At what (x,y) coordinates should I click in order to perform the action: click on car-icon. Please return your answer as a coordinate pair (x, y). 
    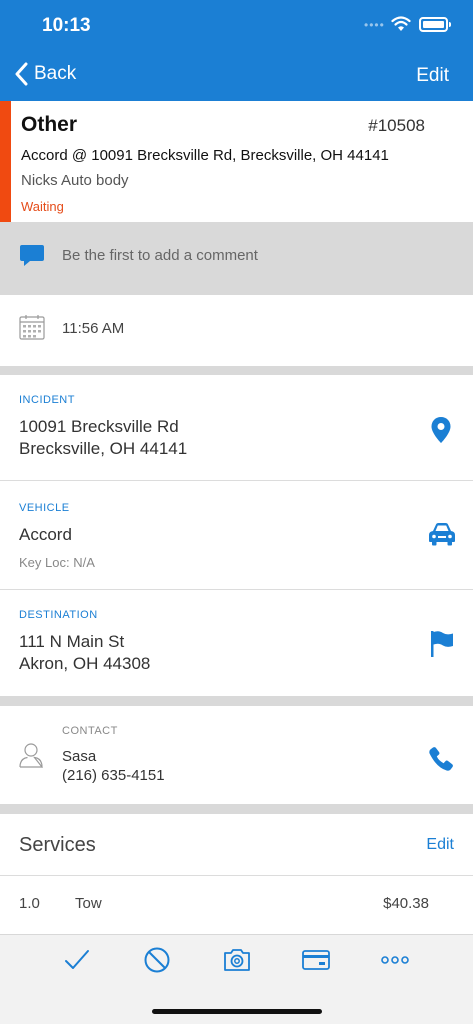
    Looking at the image, I should click on (442, 534).